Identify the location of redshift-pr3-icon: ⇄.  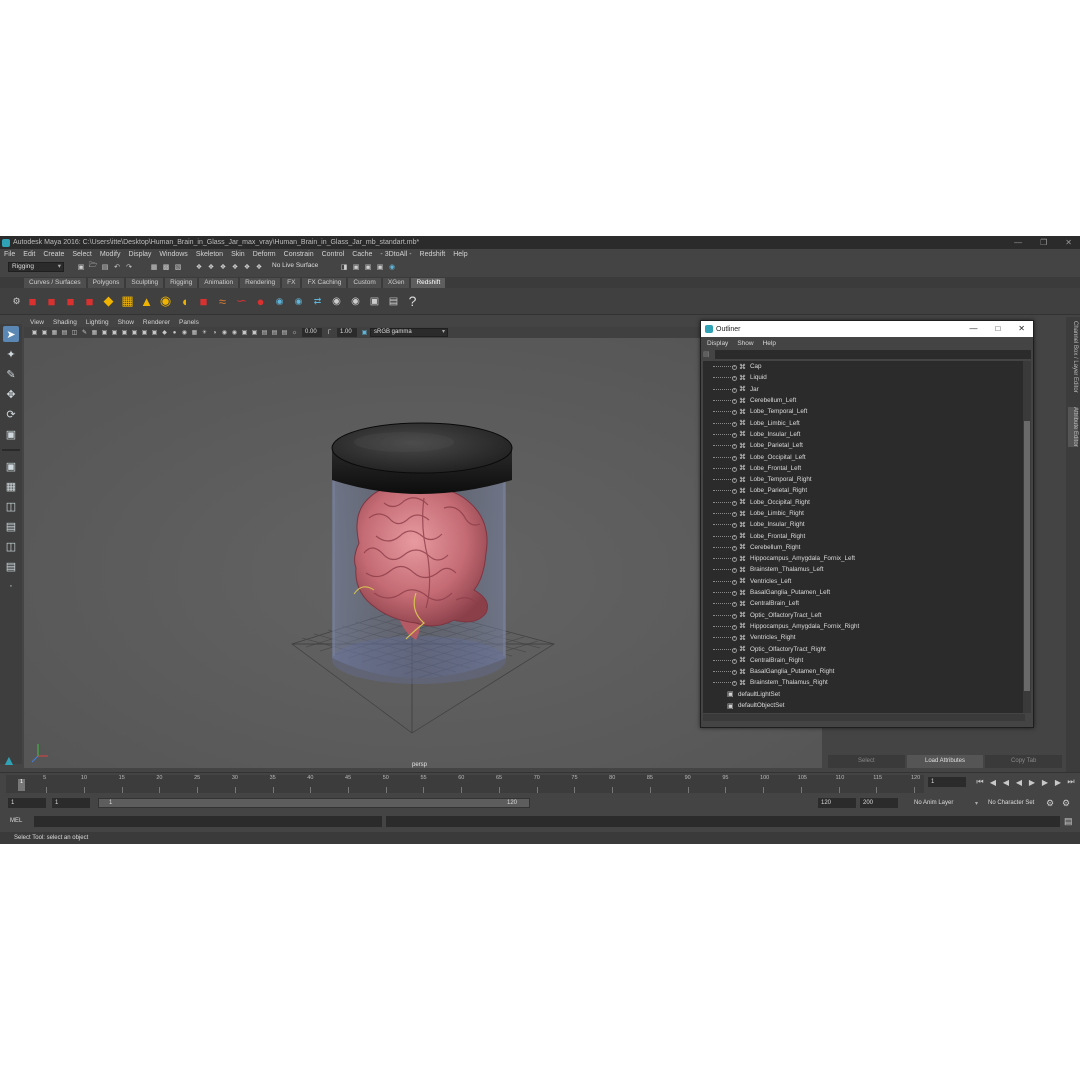
(317, 301).